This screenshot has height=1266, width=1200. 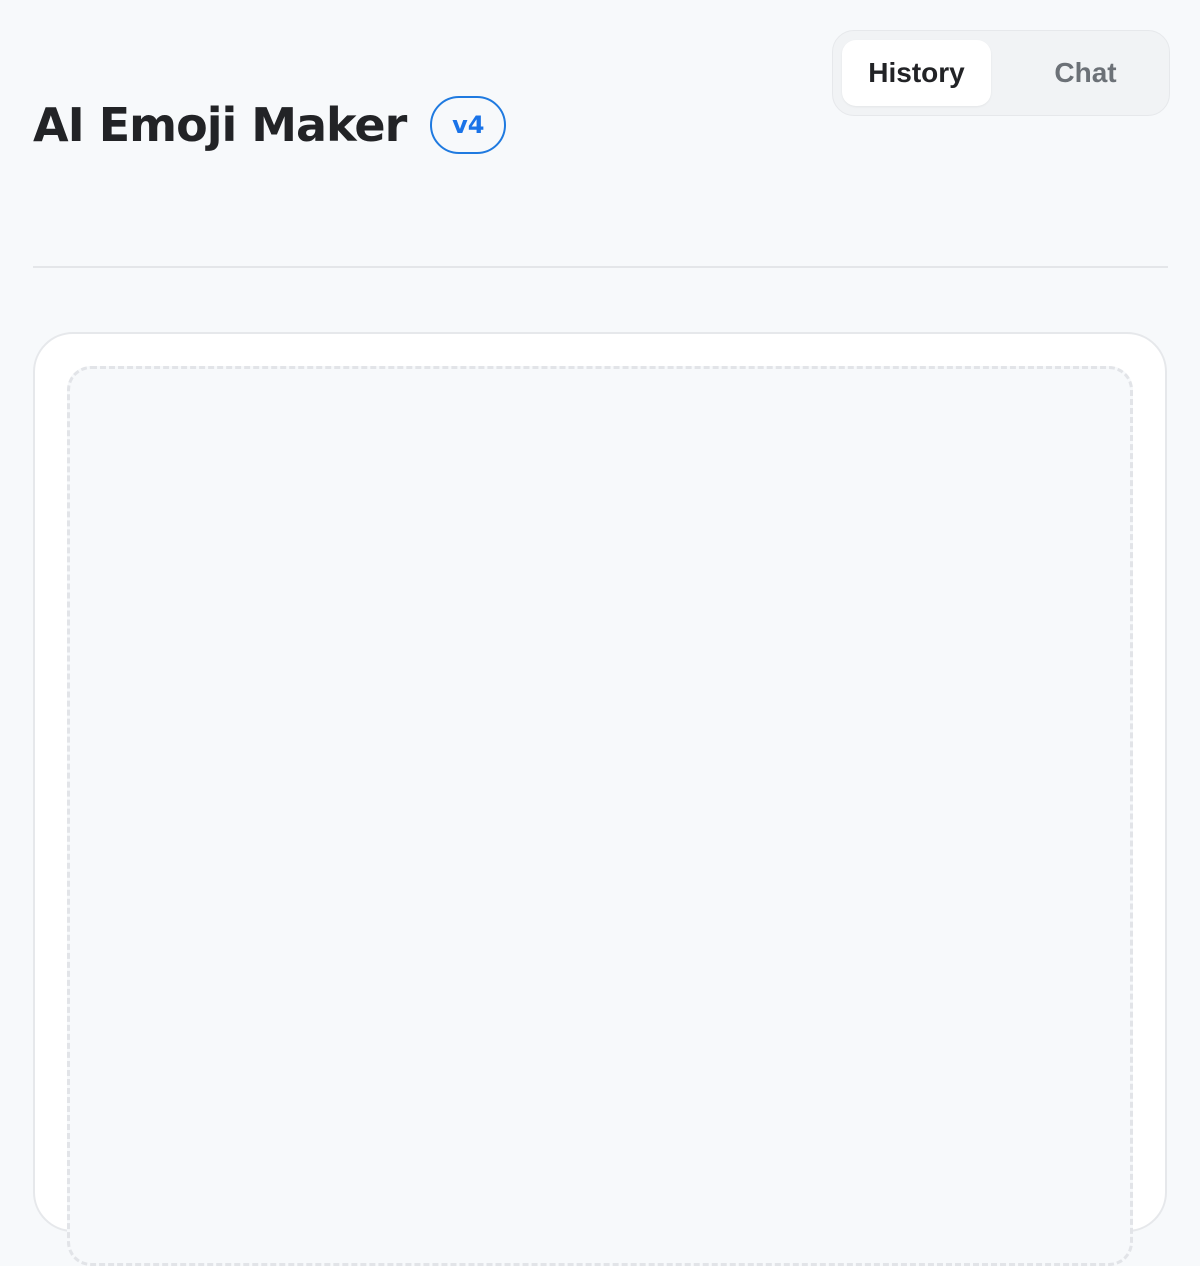 What do you see at coordinates (468, 125) in the screenshot?
I see `version-badge: v4` at bounding box center [468, 125].